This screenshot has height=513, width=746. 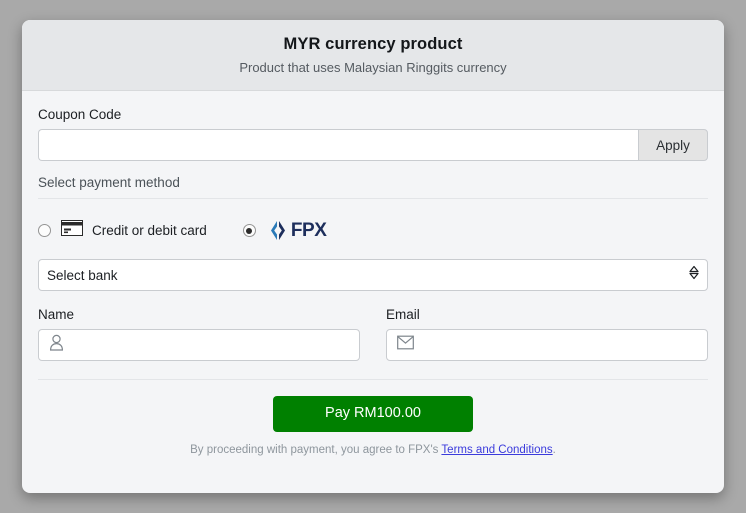 I want to click on coupon-code-label: Coupon Code, so click(x=80, y=115).